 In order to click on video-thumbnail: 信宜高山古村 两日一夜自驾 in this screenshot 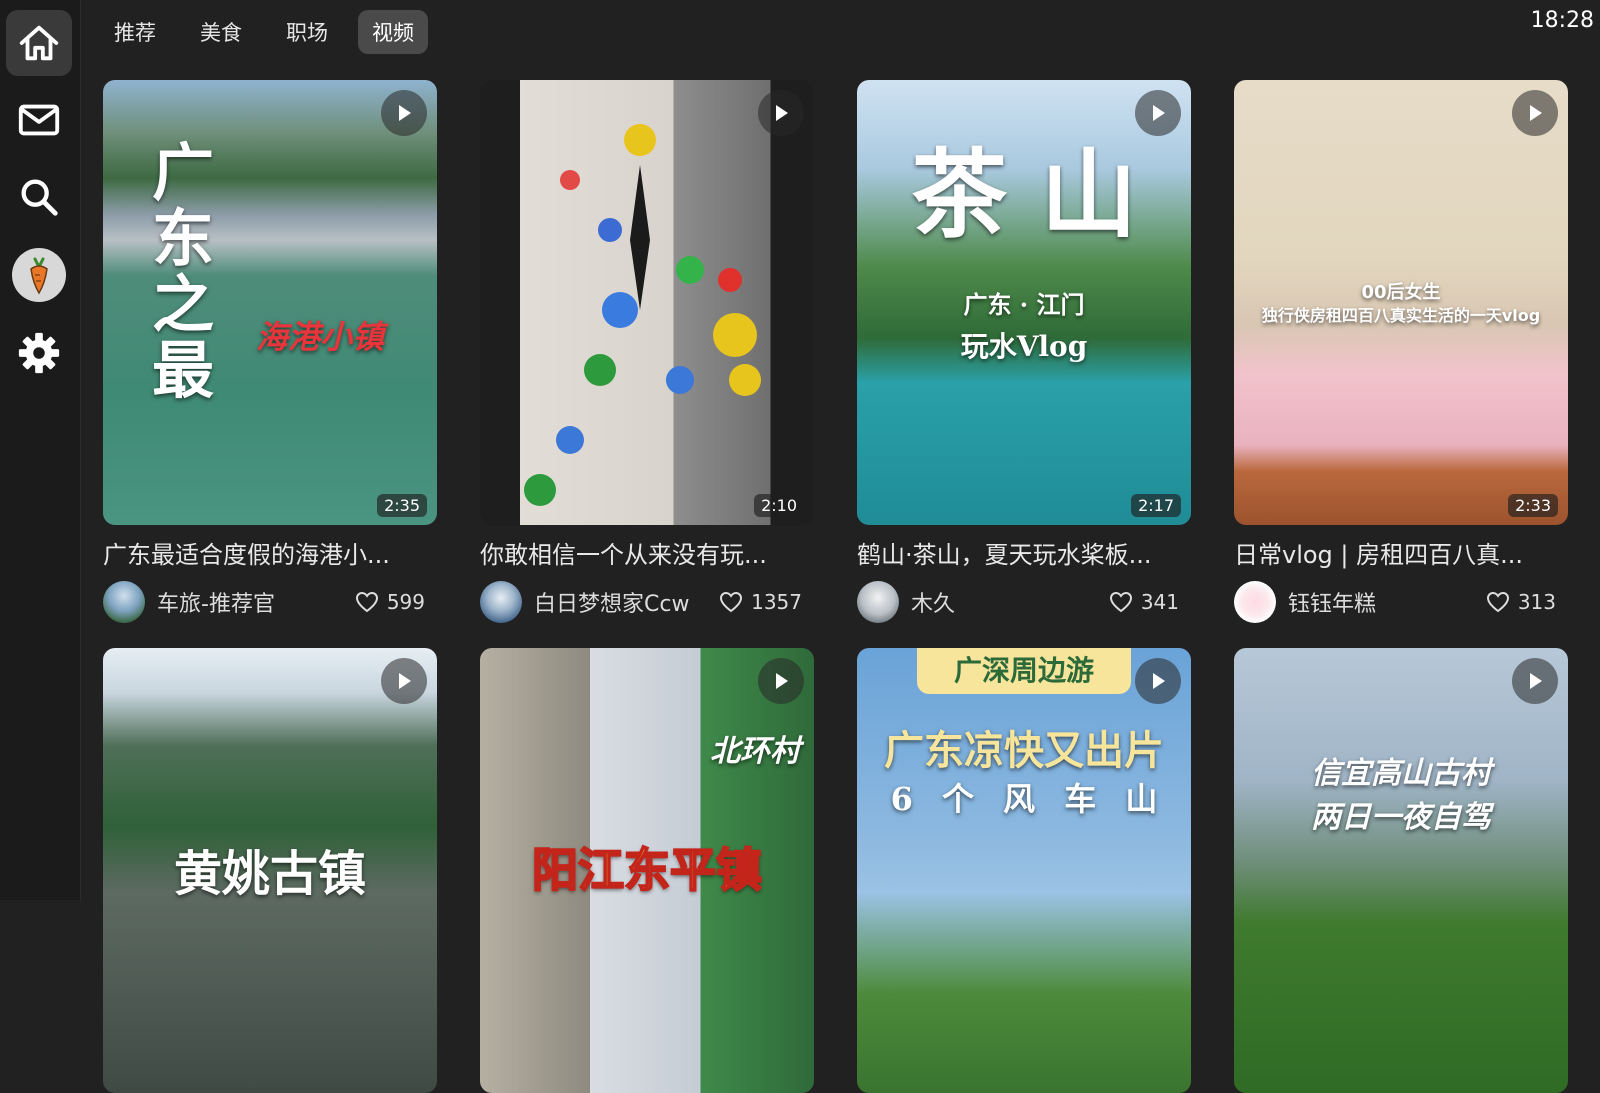, I will do `click(1401, 870)`.